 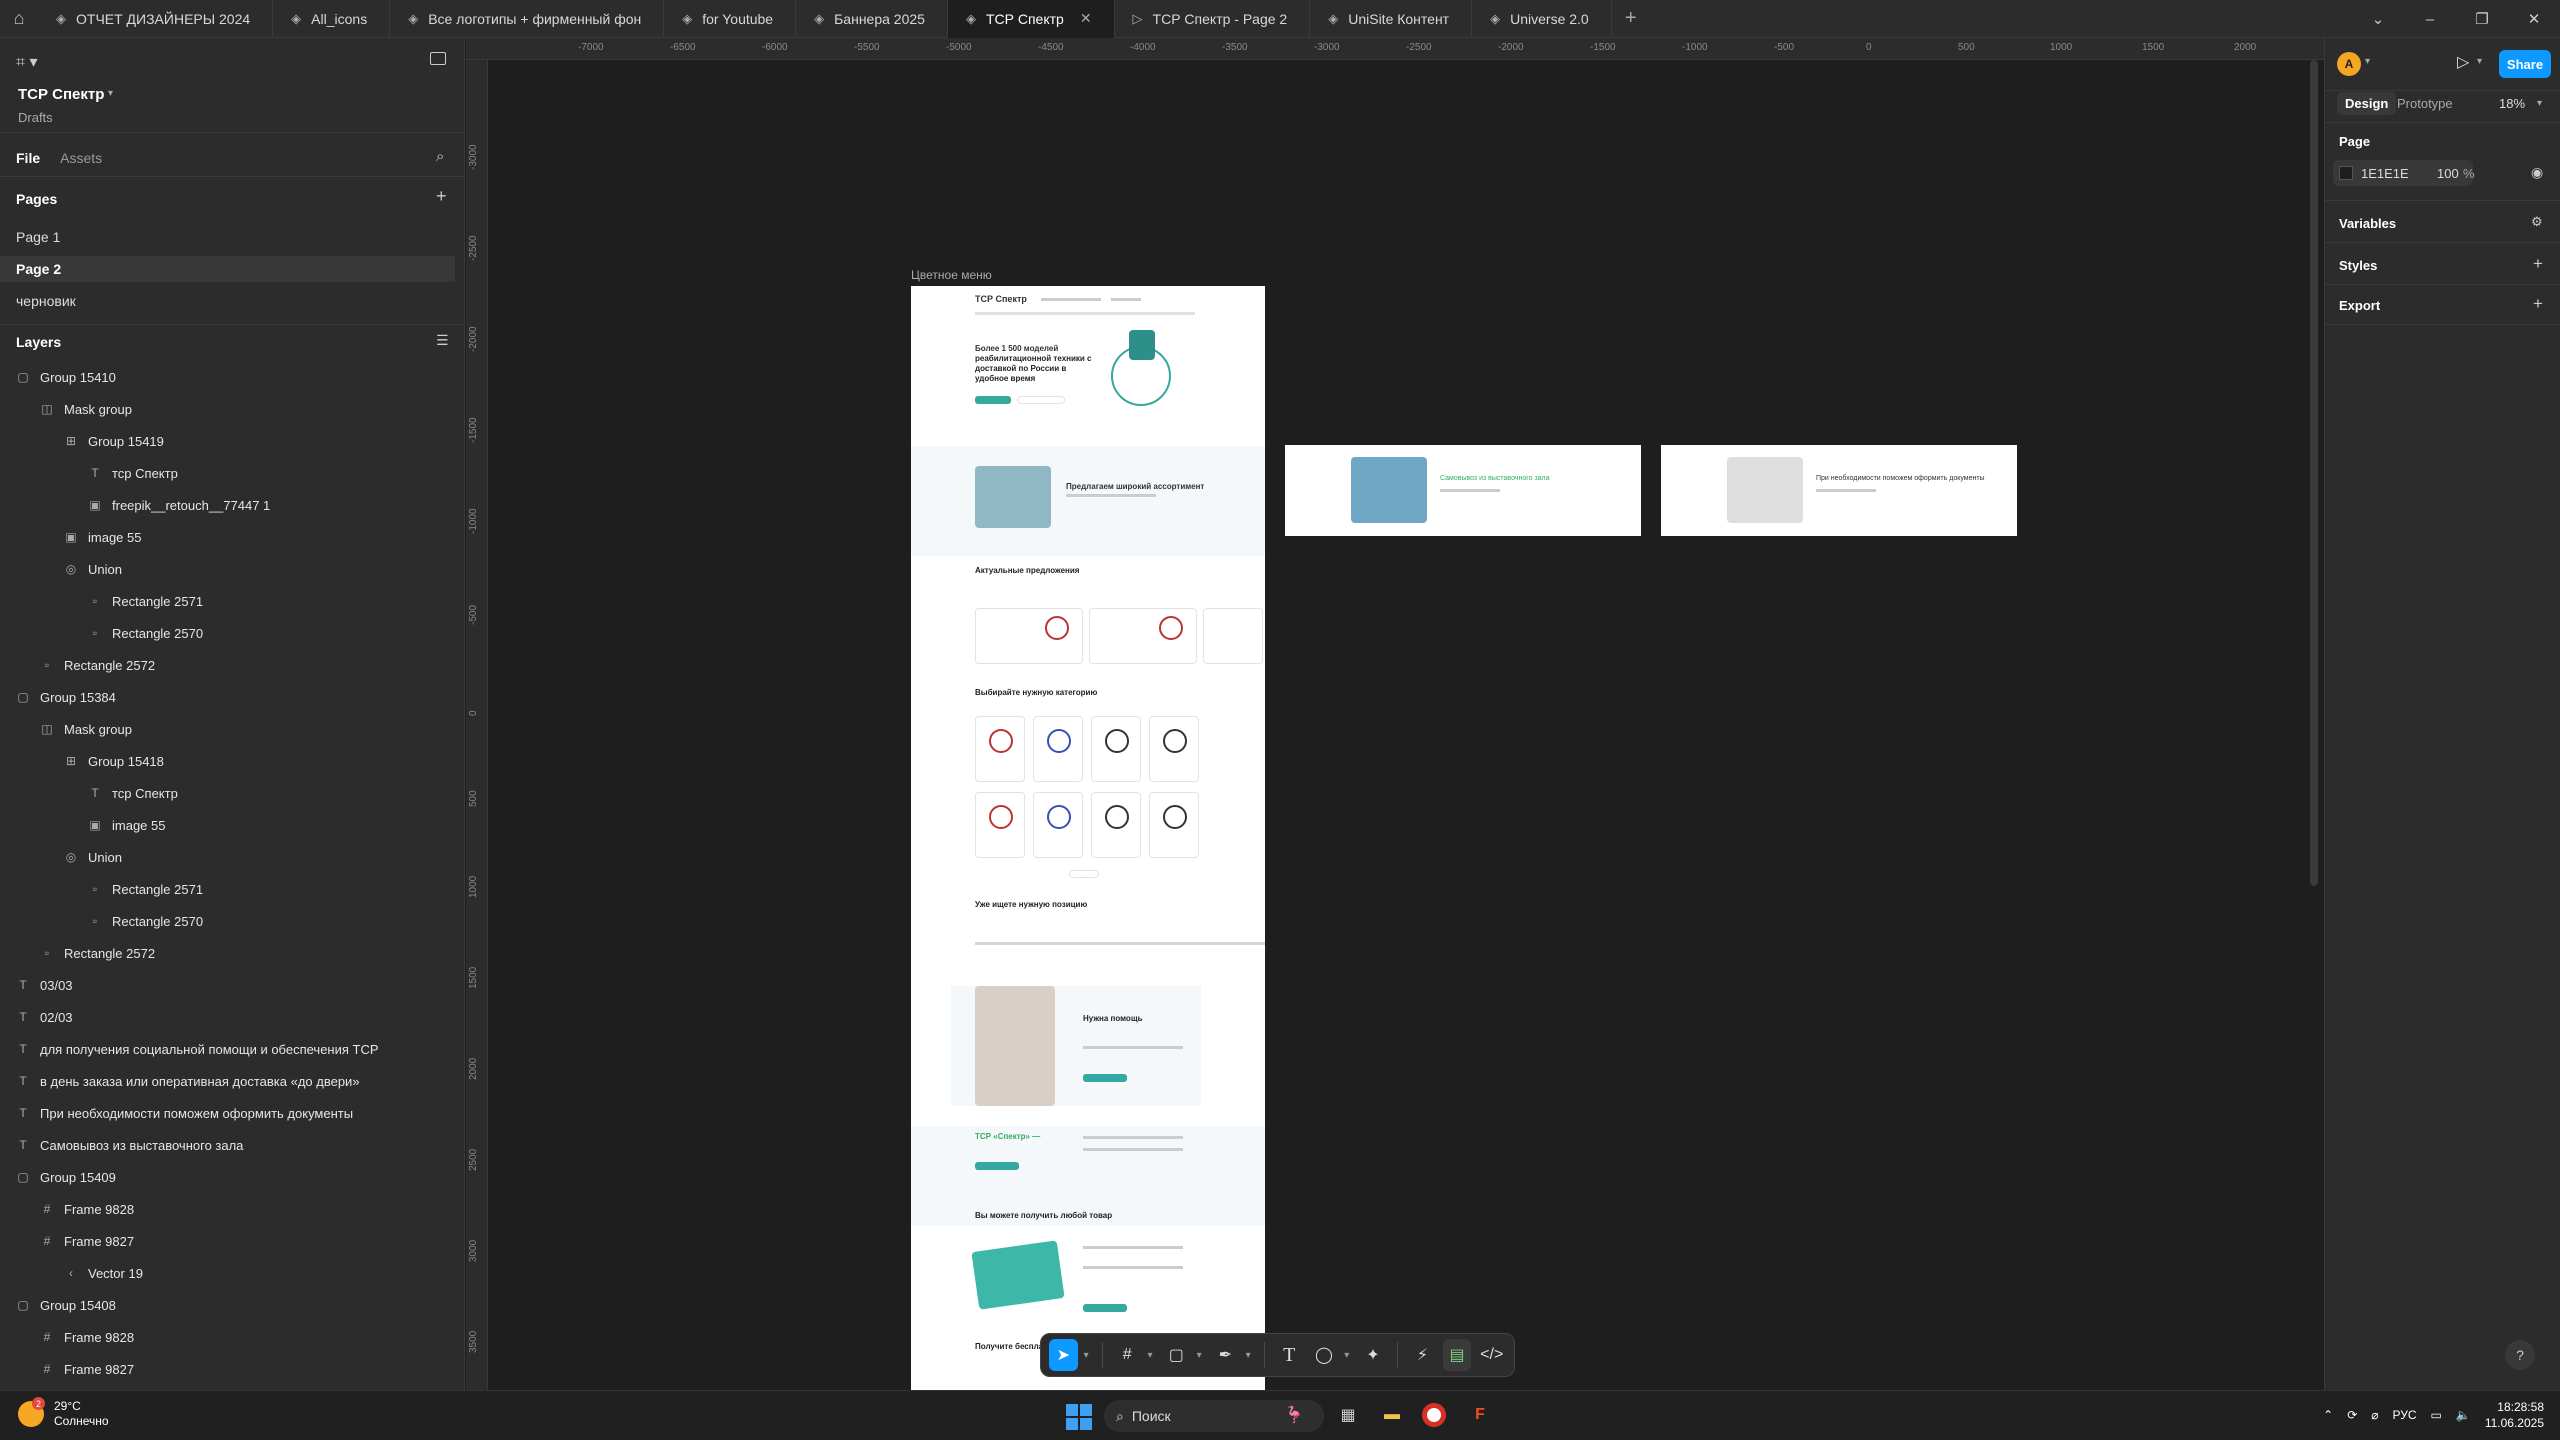 I want to click on present-icon: ▷, so click(x=2463, y=62).